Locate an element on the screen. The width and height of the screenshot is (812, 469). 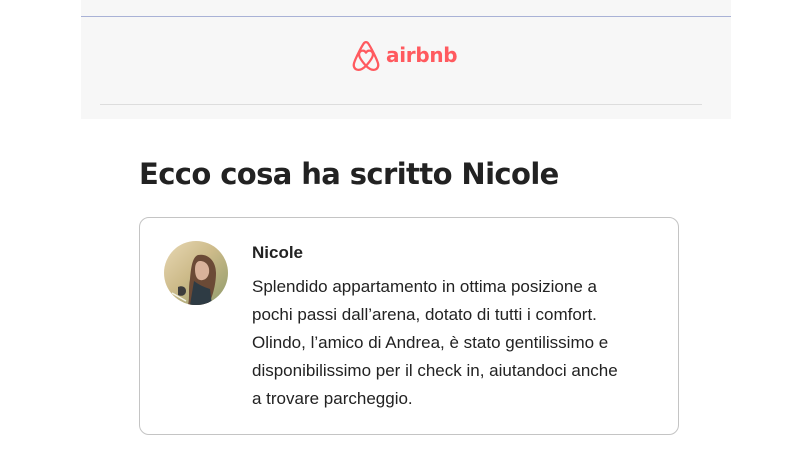
top-divider is located at coordinates (406, 16).